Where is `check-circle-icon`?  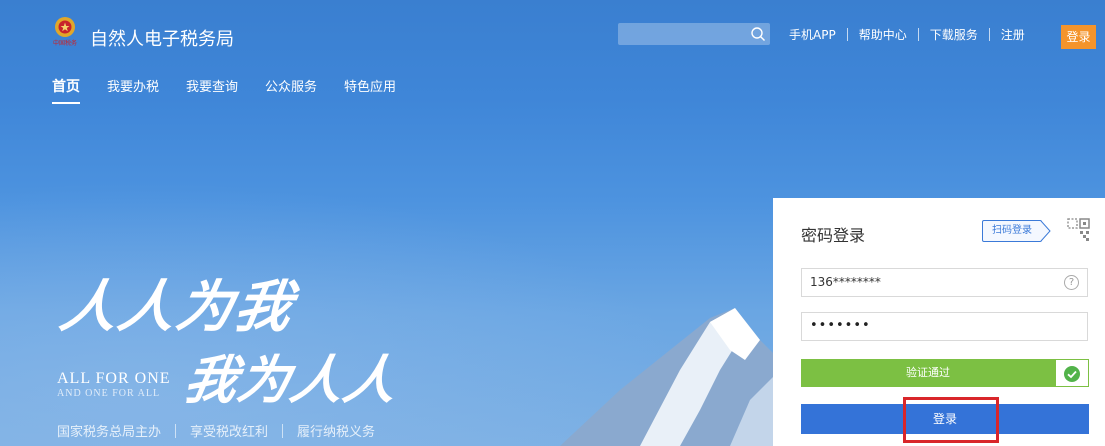 check-circle-icon is located at coordinates (1072, 374).